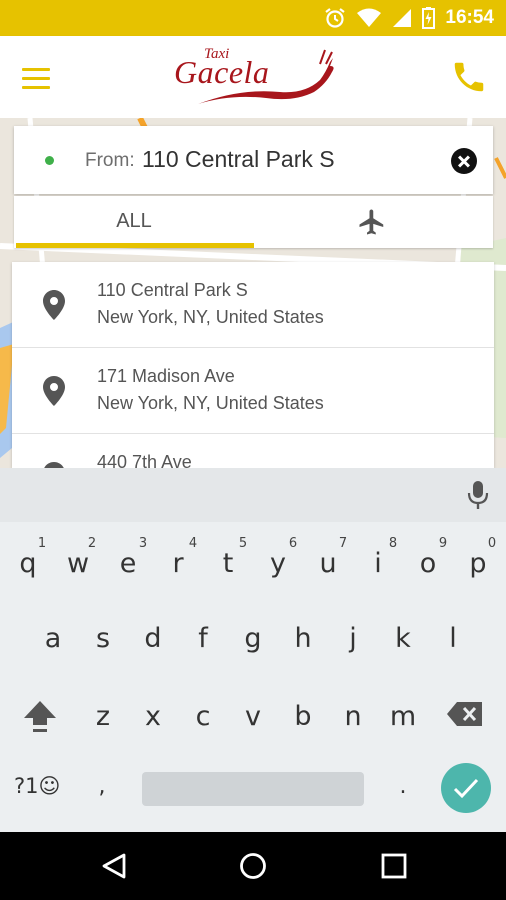 The width and height of the screenshot is (506, 900). Describe the element at coordinates (172, 290) in the screenshot. I see `suggestion-street: 110 Central Park S` at that location.